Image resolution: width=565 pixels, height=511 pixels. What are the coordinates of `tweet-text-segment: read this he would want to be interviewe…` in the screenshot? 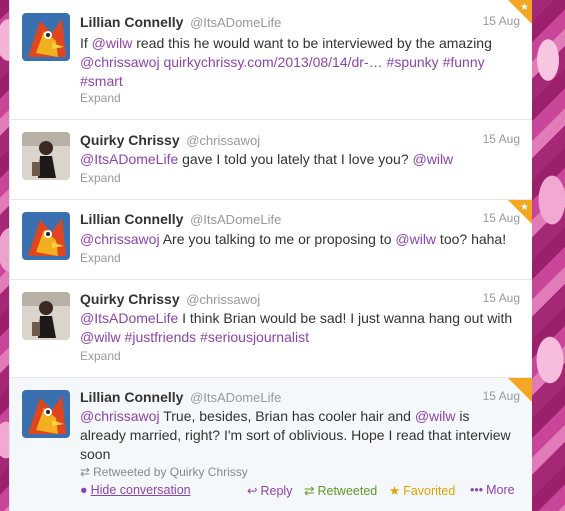 It's located at (312, 43).